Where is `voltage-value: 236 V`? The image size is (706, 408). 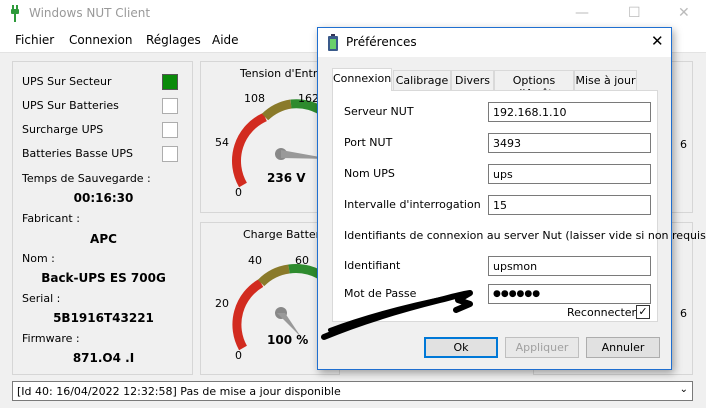
voltage-value: 236 V is located at coordinates (286, 178).